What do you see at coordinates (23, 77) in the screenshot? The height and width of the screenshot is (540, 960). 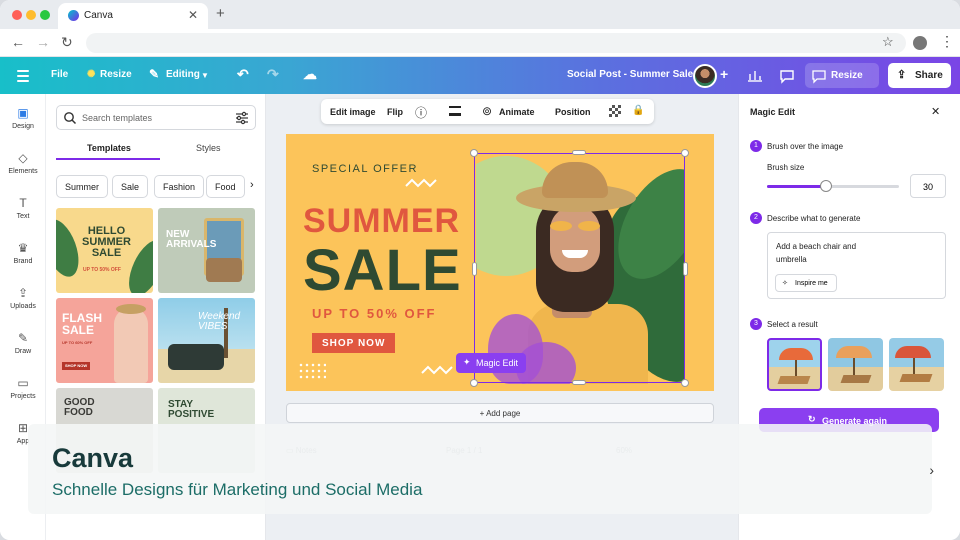 I see `menu-icon` at bounding box center [23, 77].